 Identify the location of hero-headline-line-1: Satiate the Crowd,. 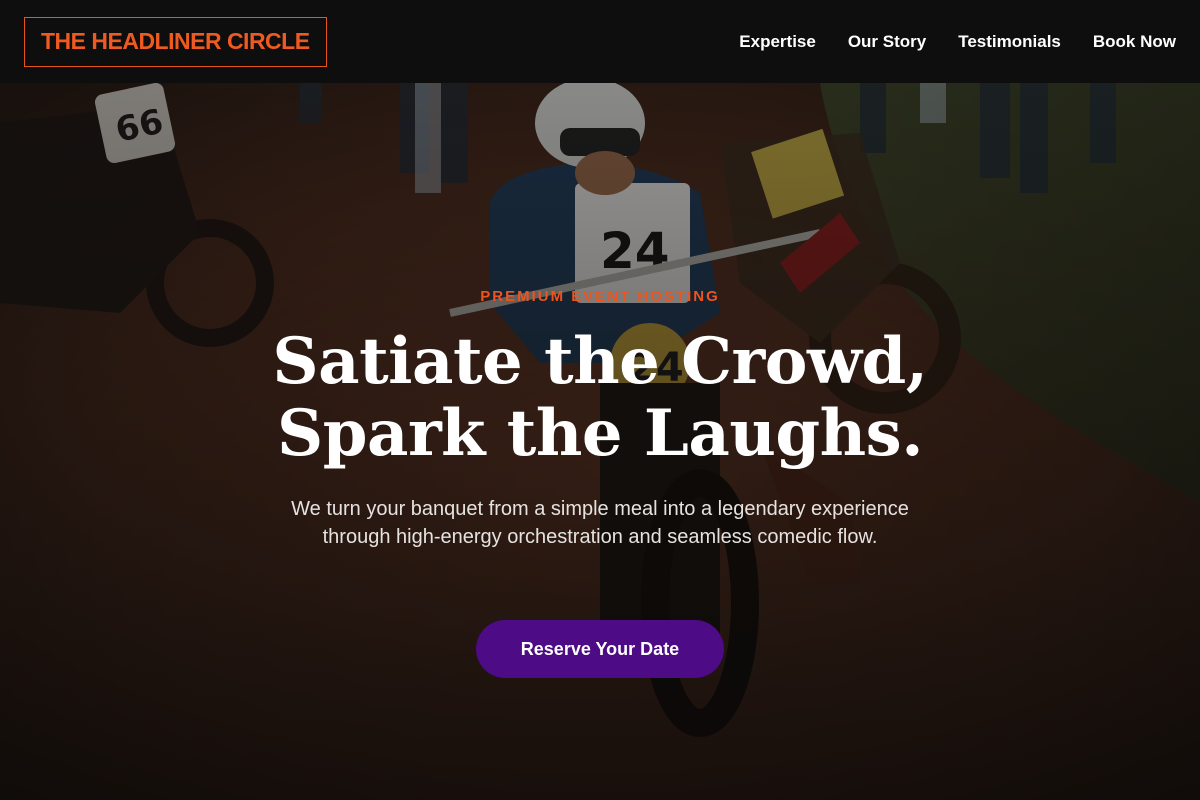
(600, 361).